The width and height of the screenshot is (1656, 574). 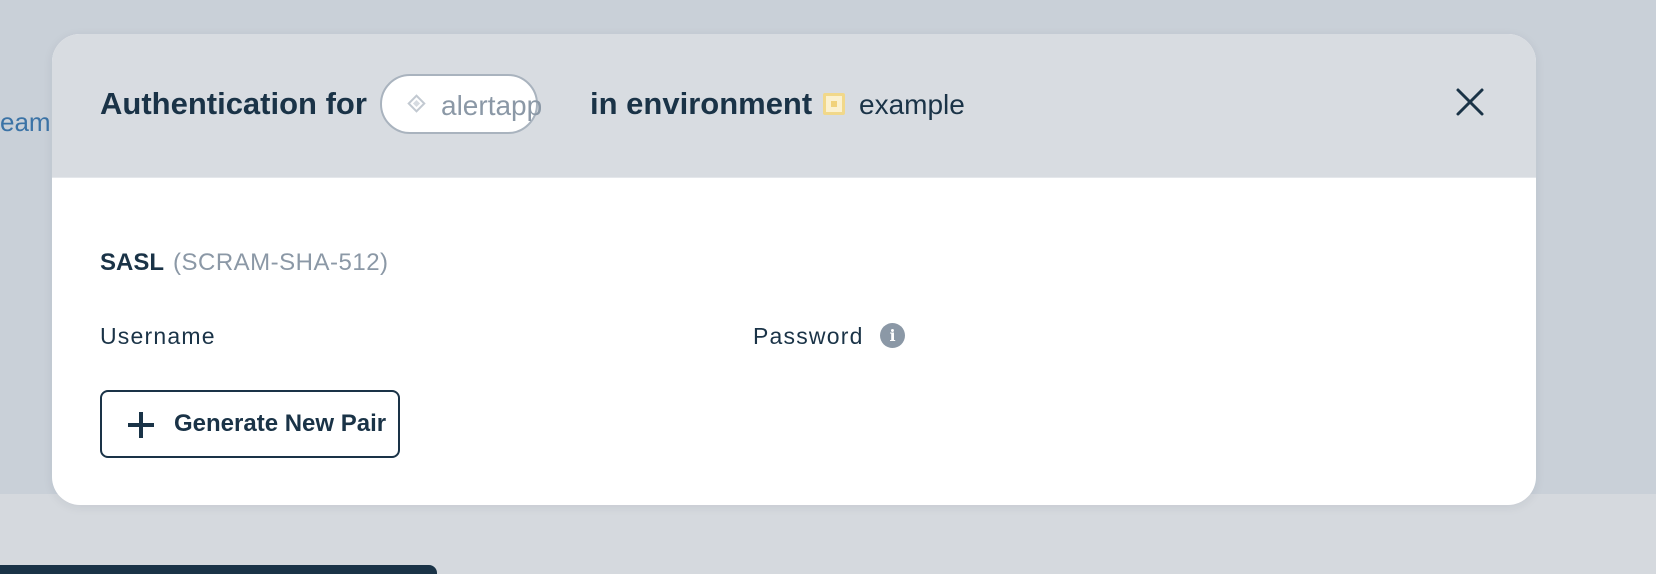 What do you see at coordinates (416, 103) in the screenshot?
I see `application-diamond-icon` at bounding box center [416, 103].